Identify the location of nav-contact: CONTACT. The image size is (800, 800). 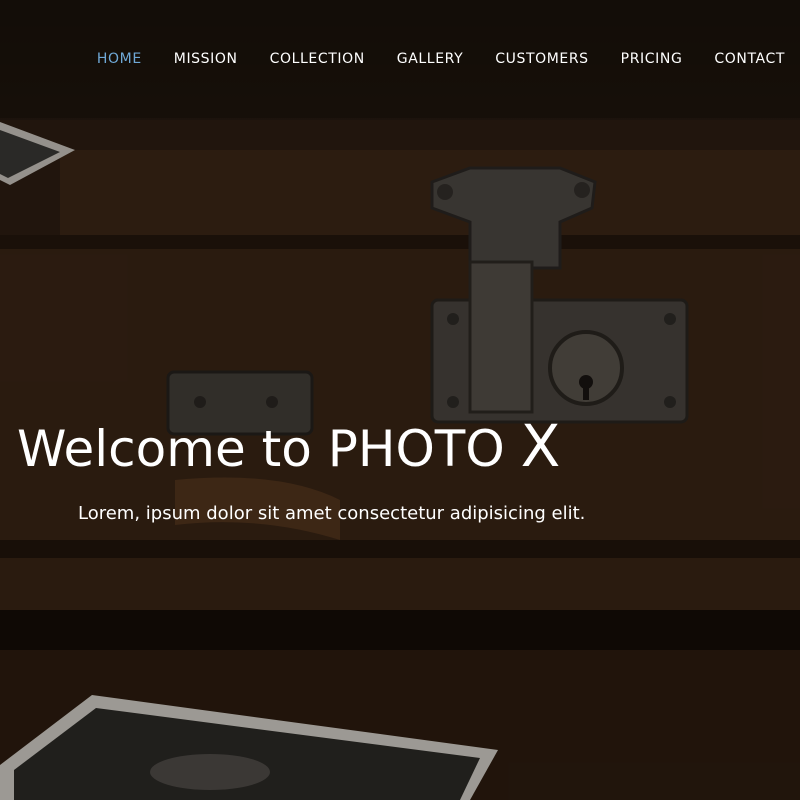
(749, 59).